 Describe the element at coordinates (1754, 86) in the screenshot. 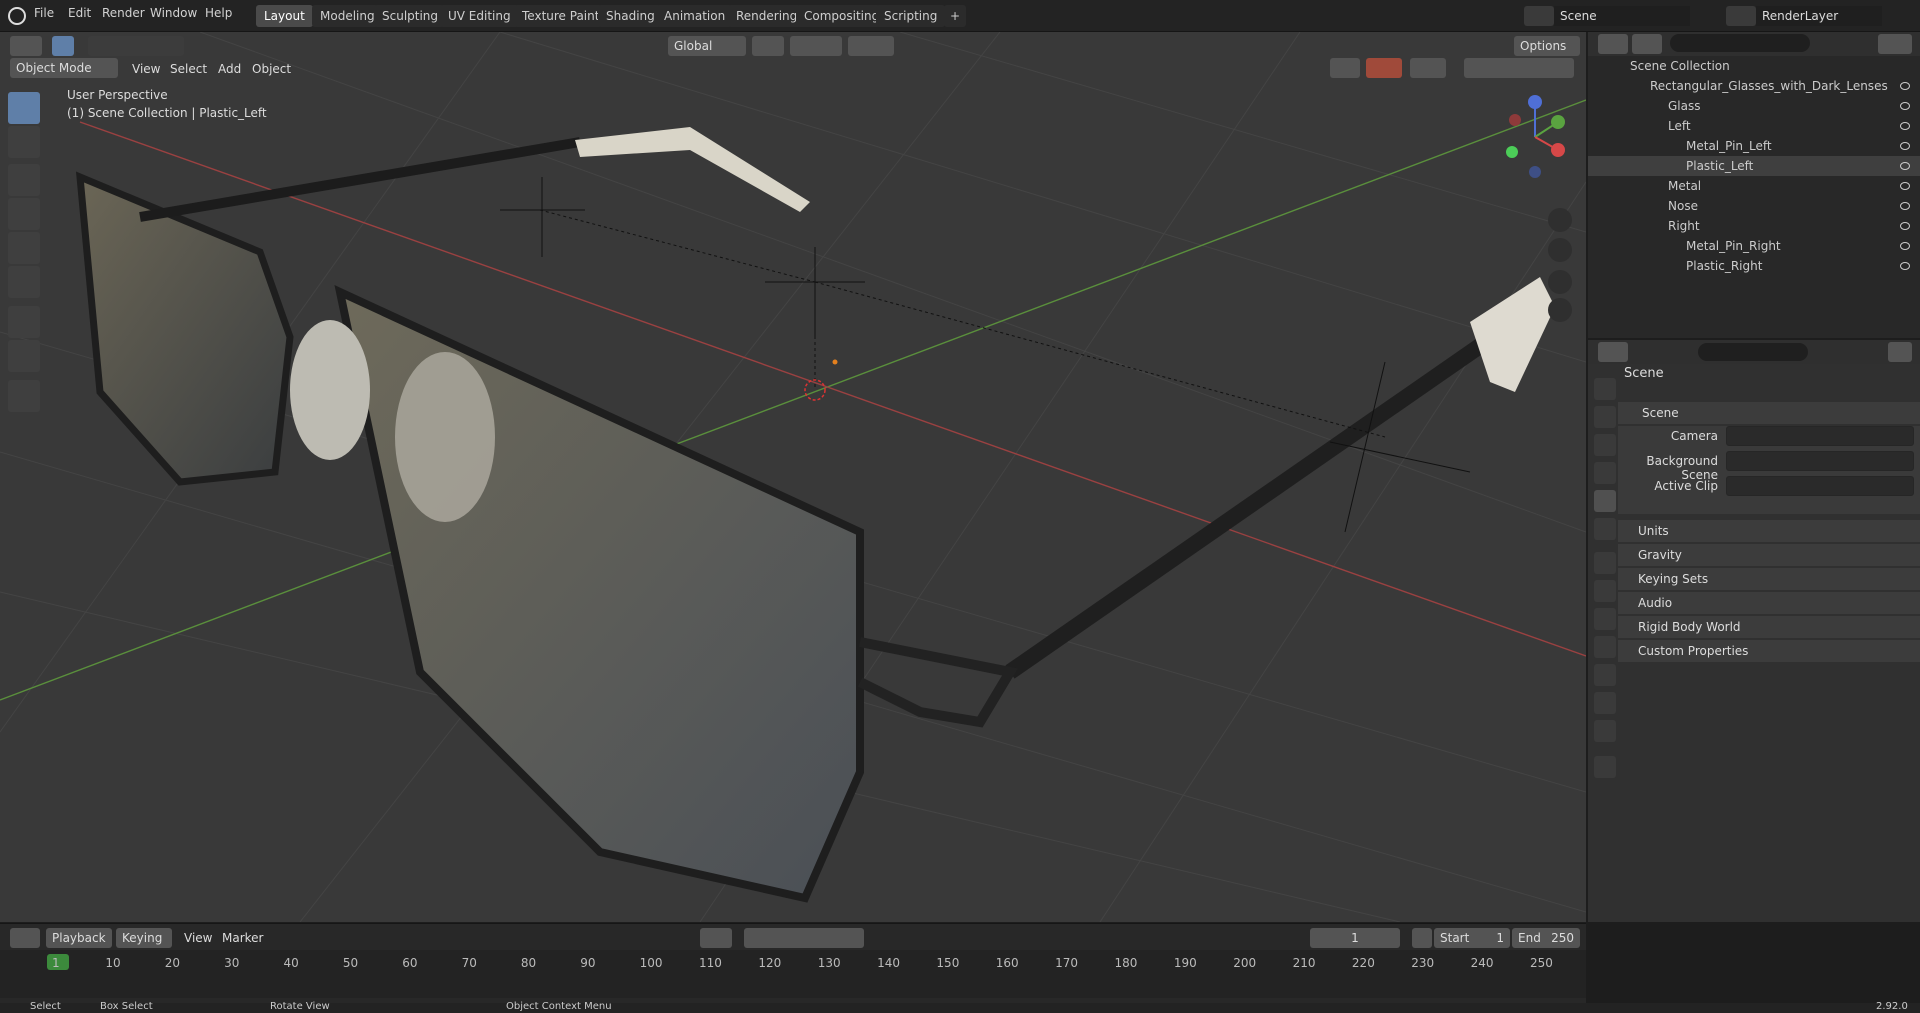

I see `outliner-item: Rectangular_Glasses_with_Dark_Lenses` at that location.